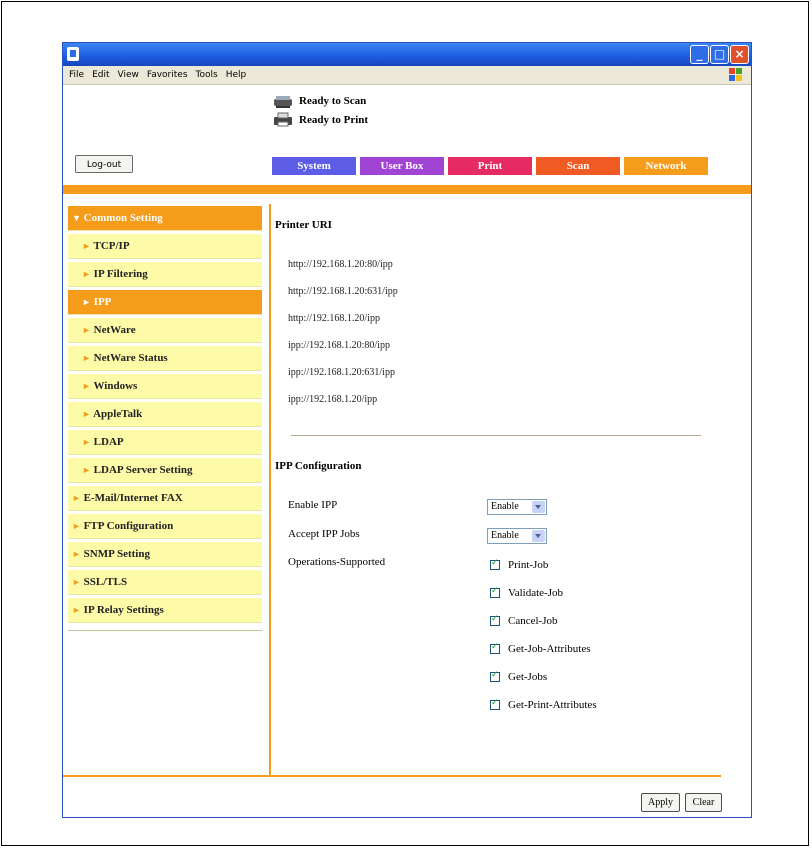  What do you see at coordinates (76, 75) in the screenshot?
I see `menu-file: File` at bounding box center [76, 75].